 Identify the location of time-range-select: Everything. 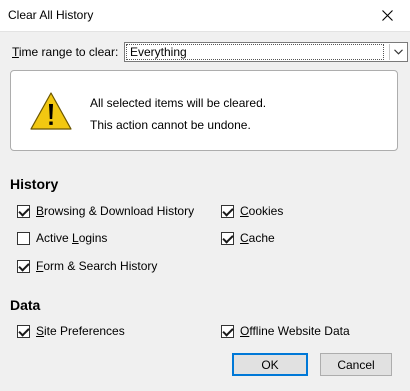
(266, 52).